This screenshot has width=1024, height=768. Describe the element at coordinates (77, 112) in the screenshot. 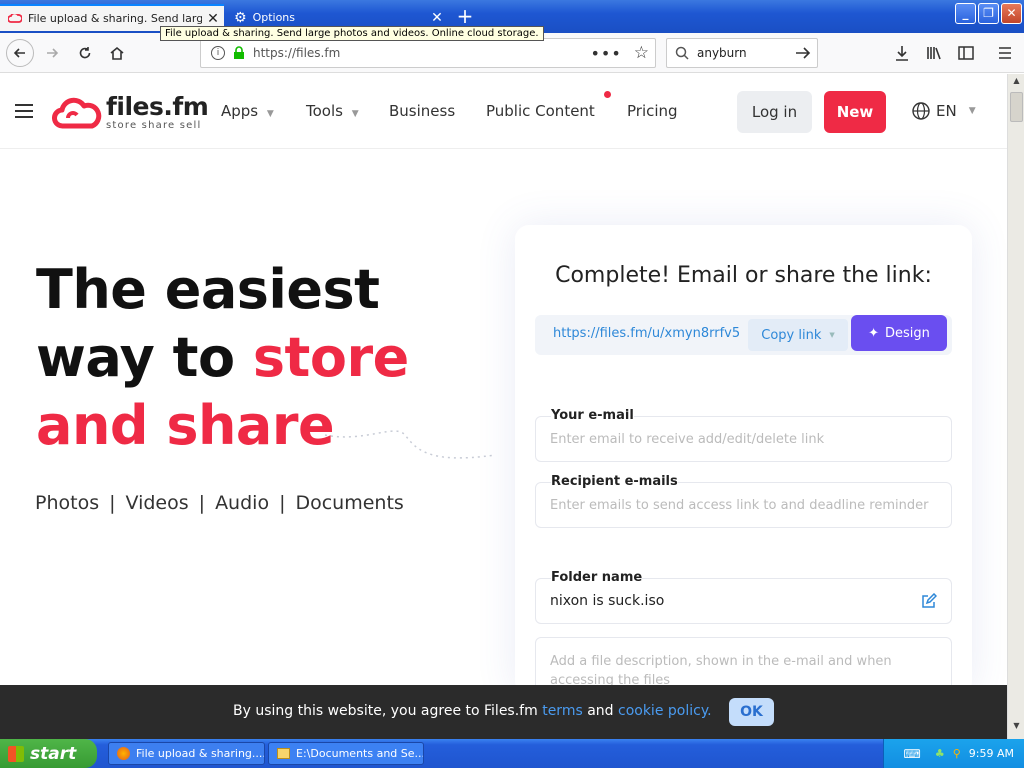

I see `cloud-logo-icon` at that location.